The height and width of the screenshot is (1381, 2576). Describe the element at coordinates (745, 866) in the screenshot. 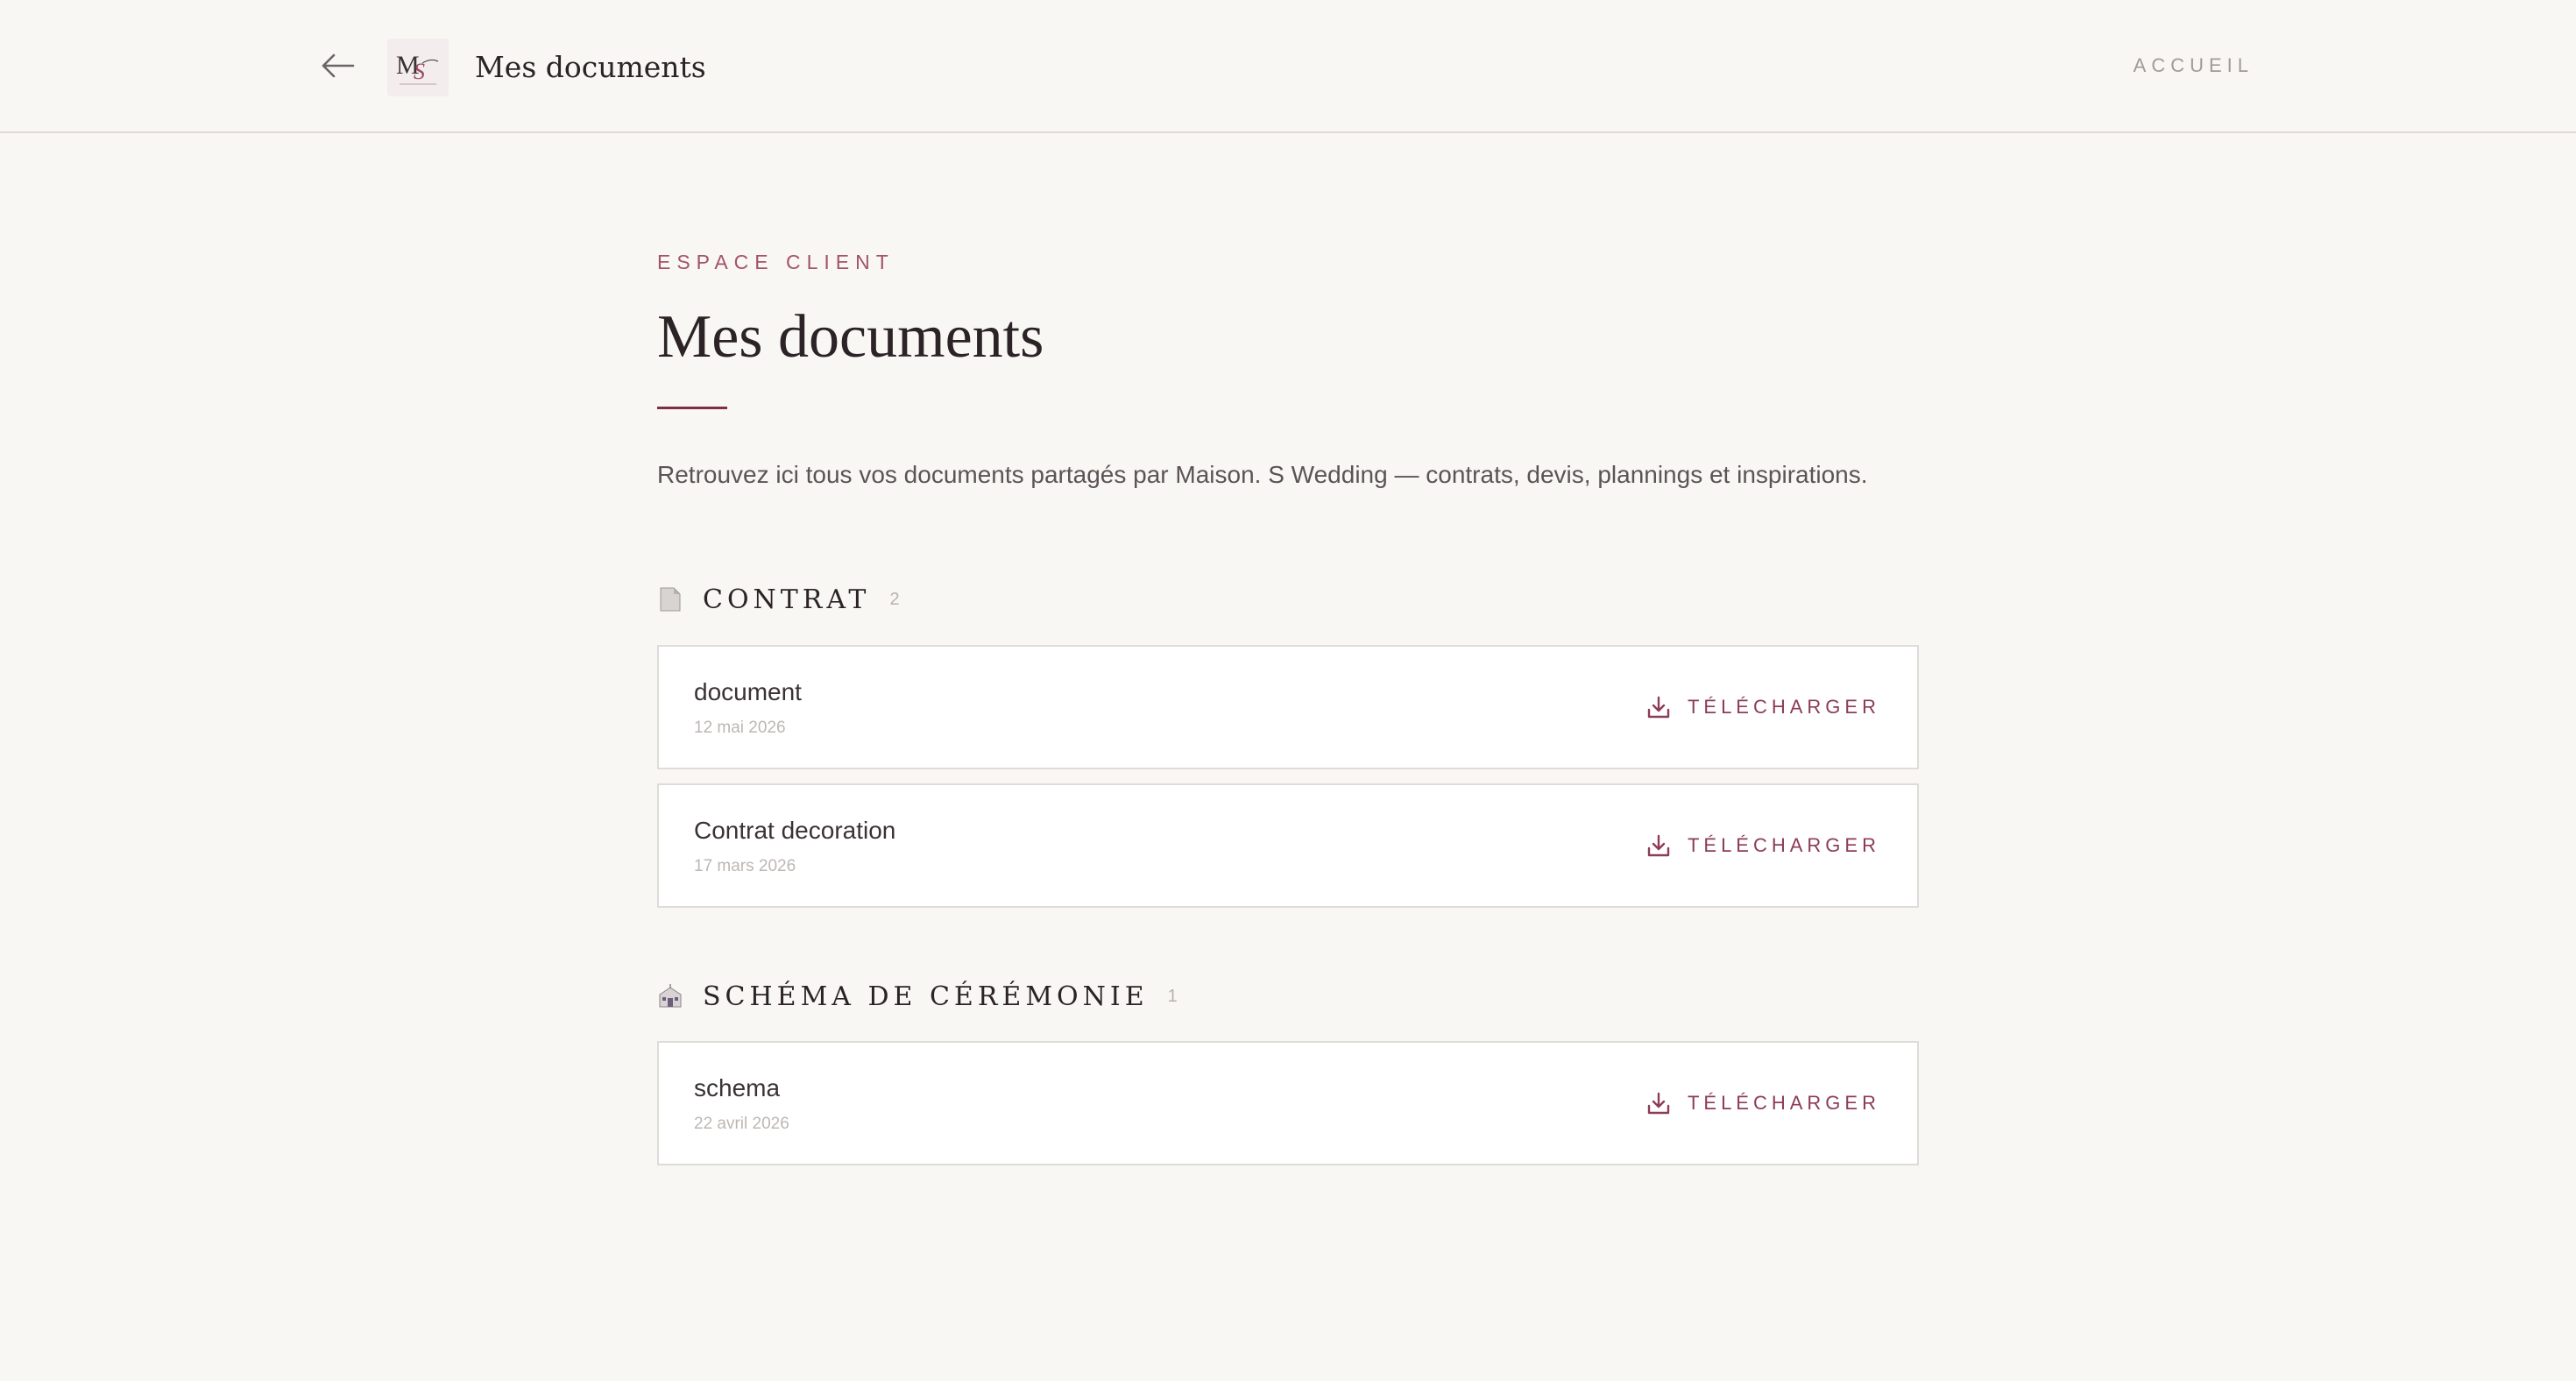

I see `document-date: 17 mars 2026` at that location.